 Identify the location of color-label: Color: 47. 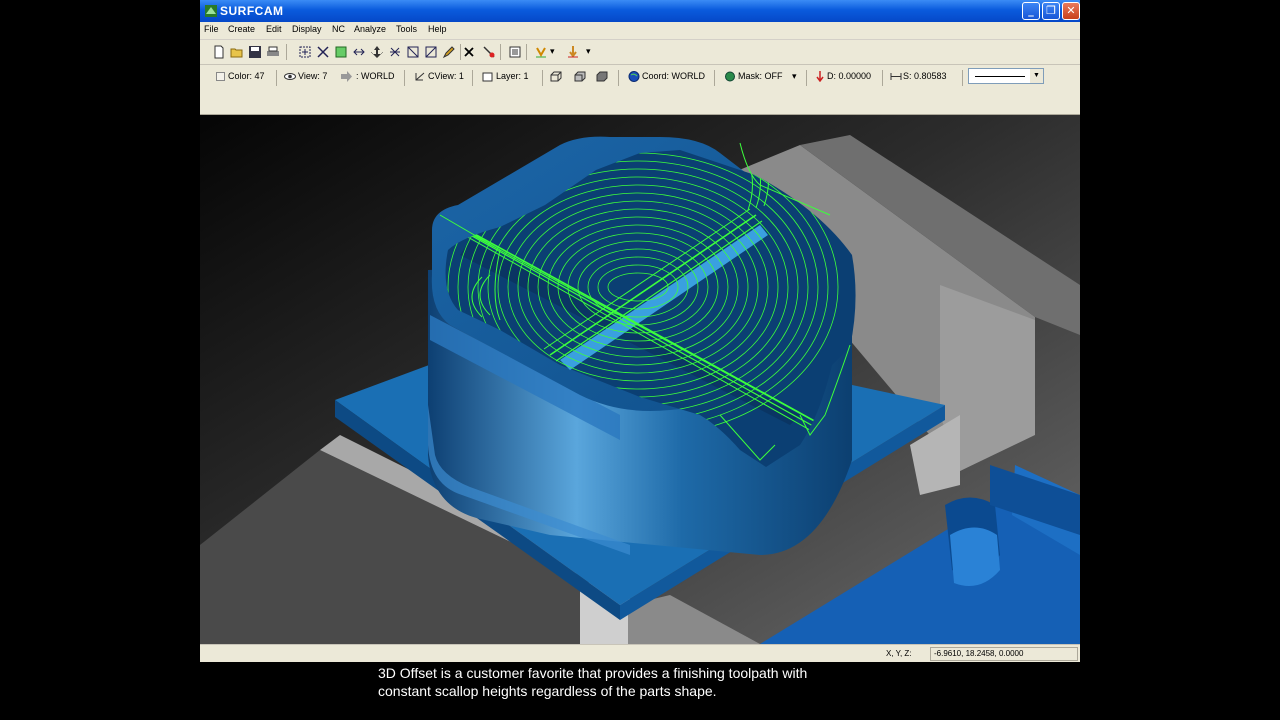
(246, 76).